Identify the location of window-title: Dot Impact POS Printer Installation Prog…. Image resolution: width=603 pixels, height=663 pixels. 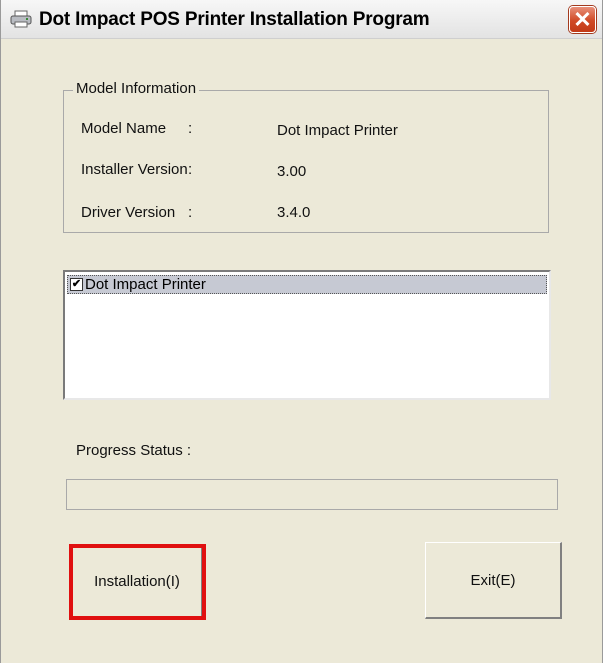
(234, 19).